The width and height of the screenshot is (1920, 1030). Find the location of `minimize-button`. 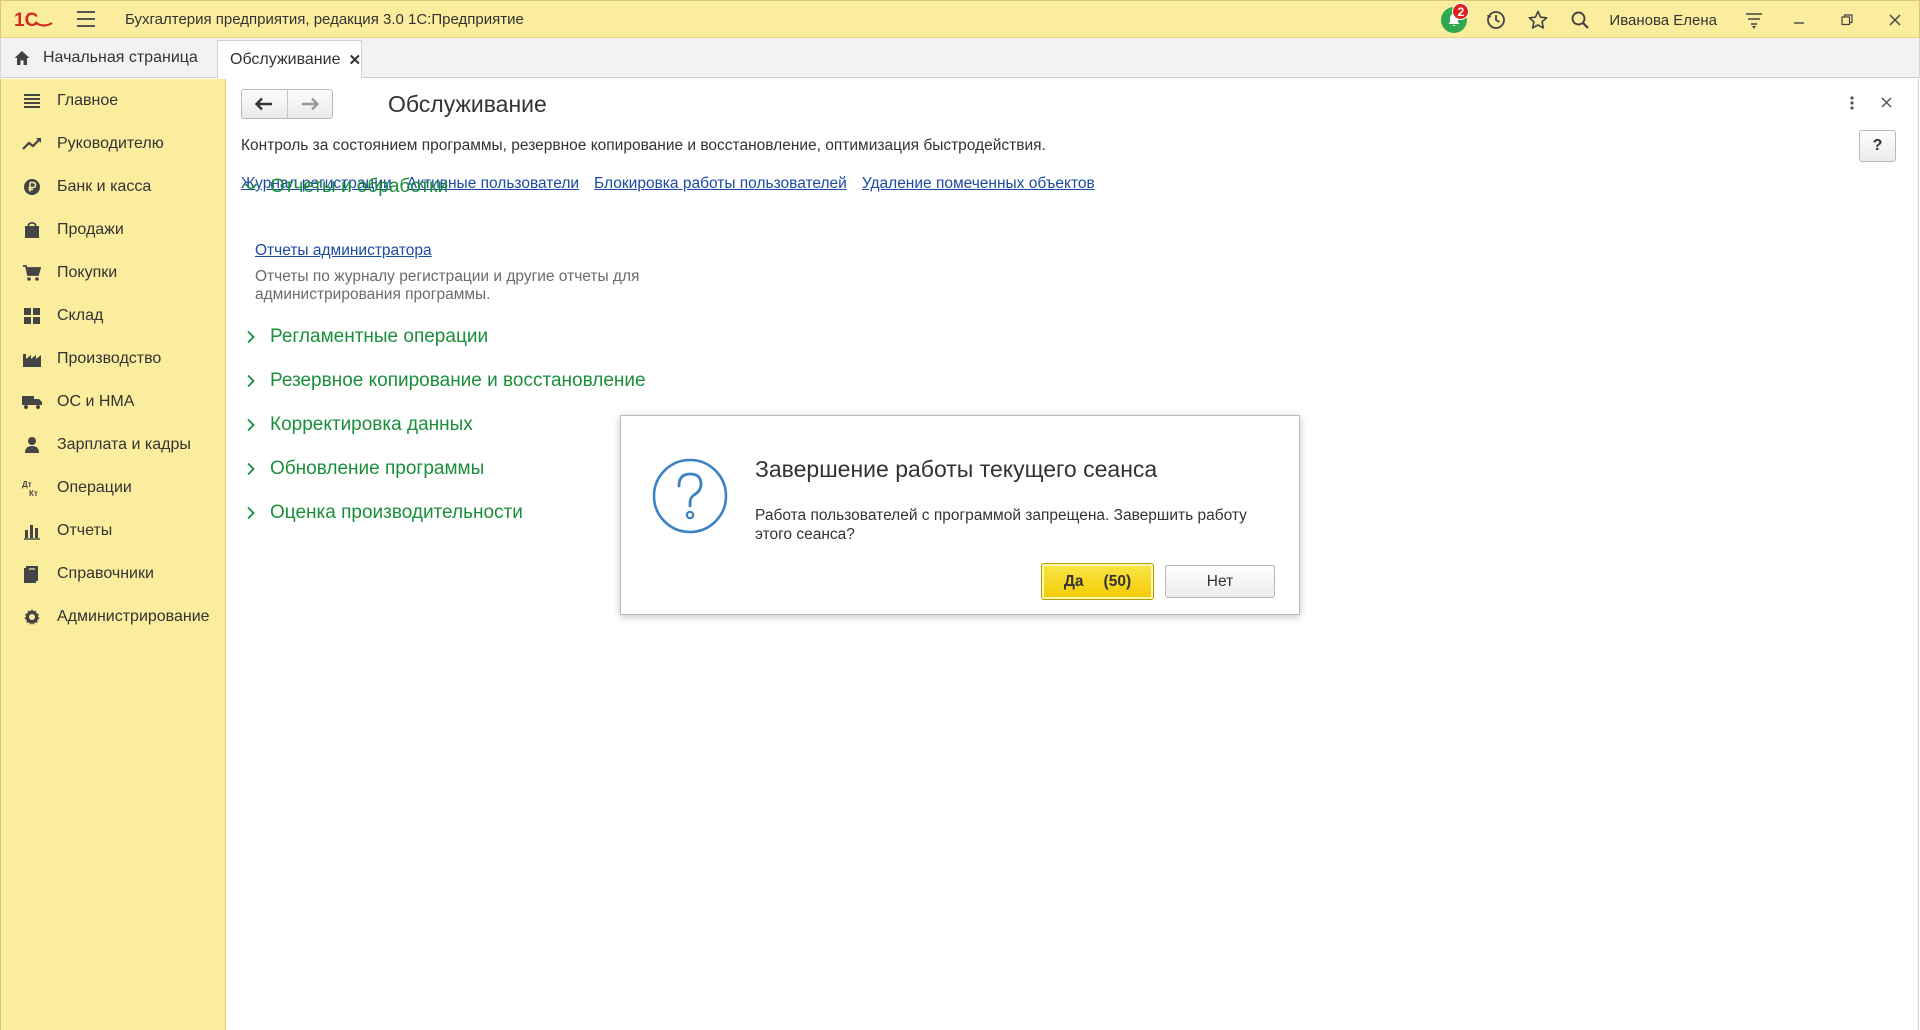

minimize-button is located at coordinates (1799, 20).